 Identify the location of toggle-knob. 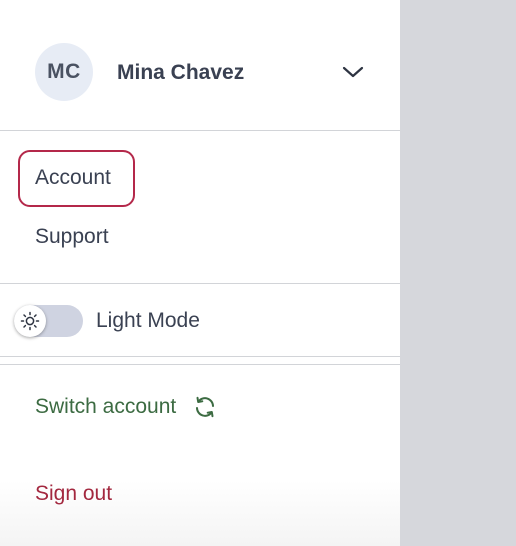
(30, 321).